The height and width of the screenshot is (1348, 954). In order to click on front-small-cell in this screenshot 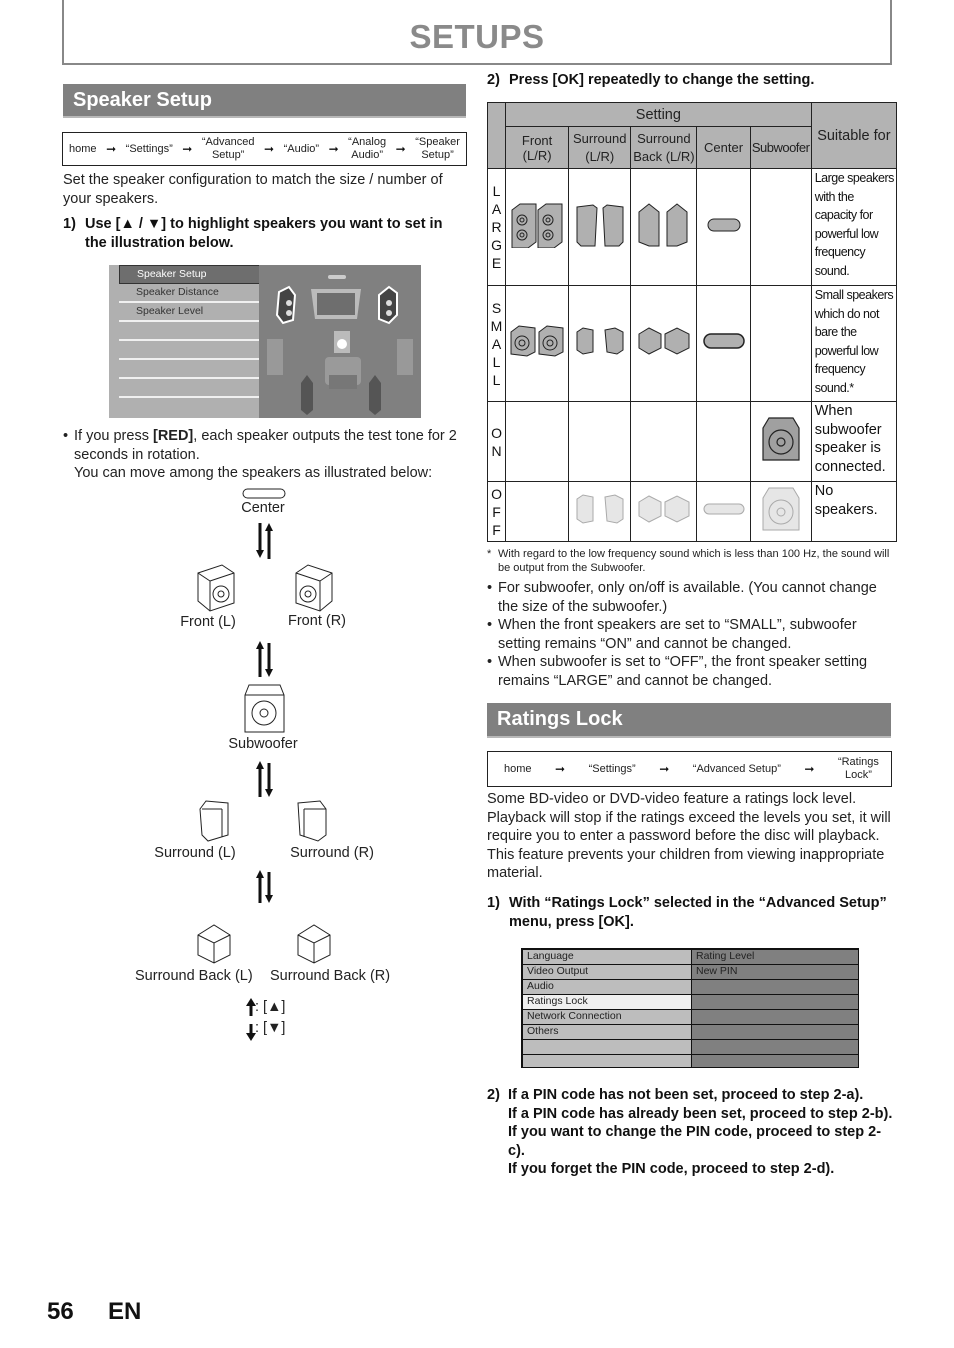, I will do `click(537, 343)`.